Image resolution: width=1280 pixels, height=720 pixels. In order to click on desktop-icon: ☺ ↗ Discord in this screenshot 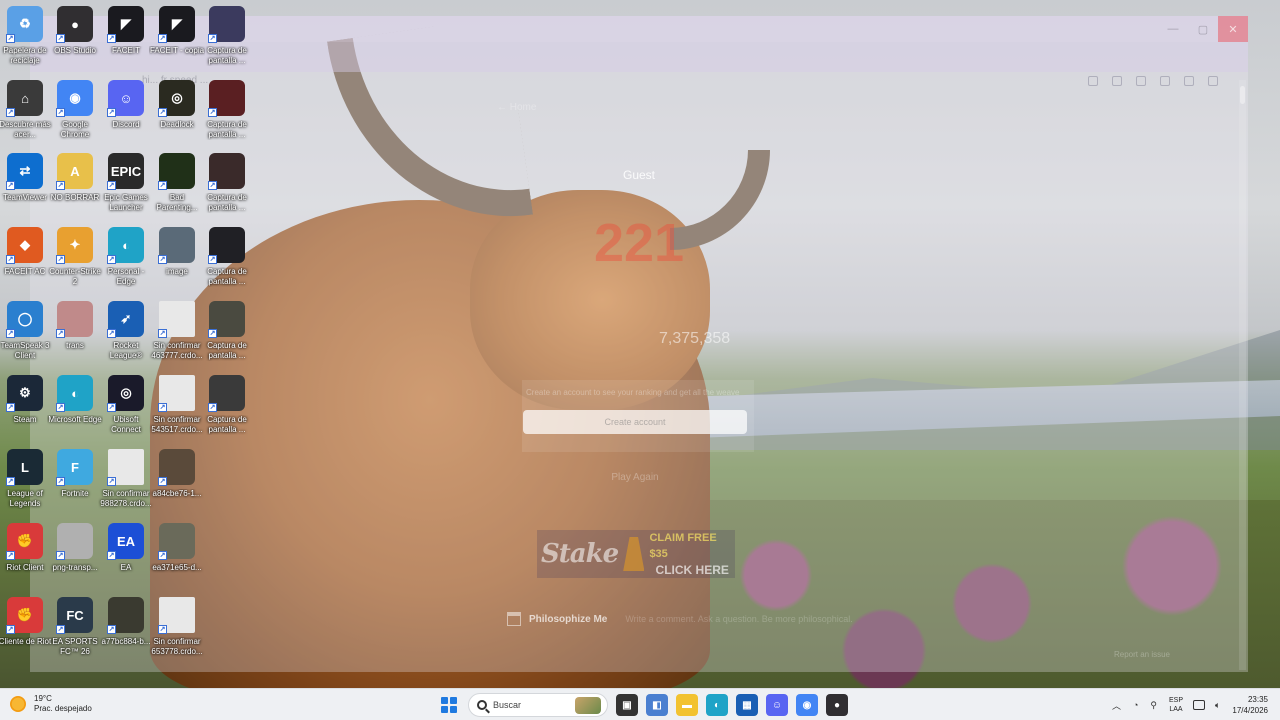, I will do `click(126, 105)`.